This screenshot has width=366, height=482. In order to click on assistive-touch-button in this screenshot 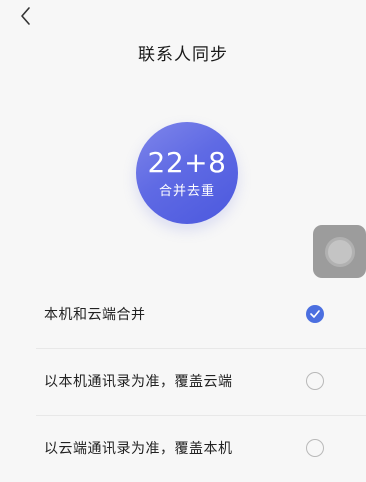, I will do `click(339, 251)`.